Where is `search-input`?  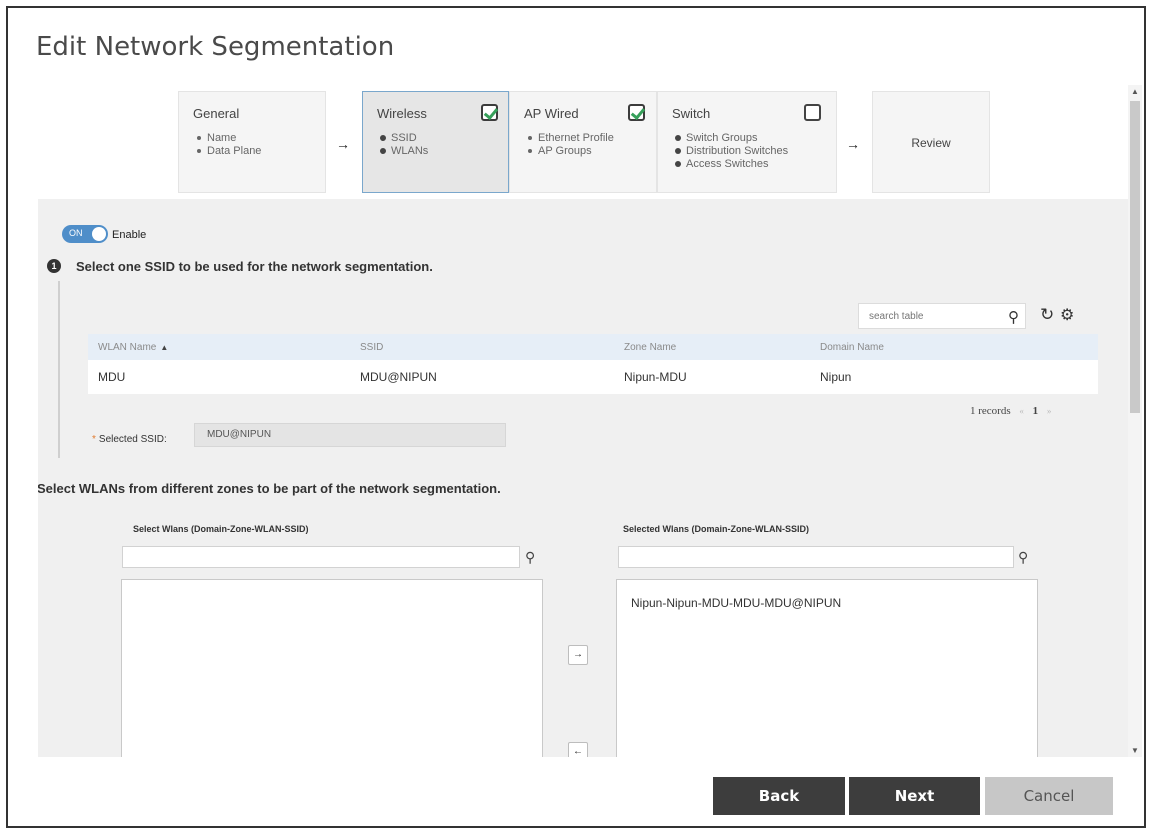 search-input is located at coordinates (927, 316).